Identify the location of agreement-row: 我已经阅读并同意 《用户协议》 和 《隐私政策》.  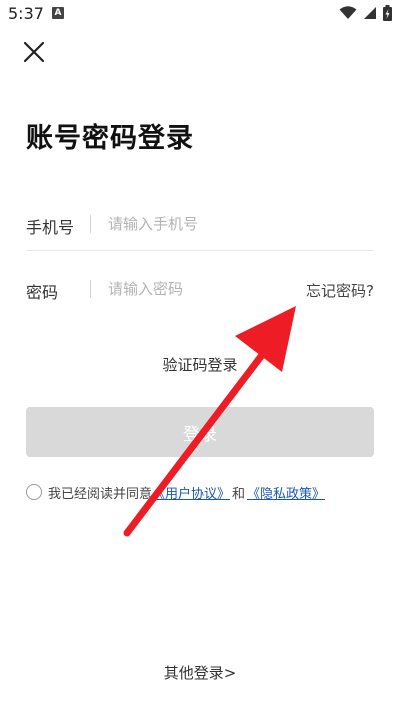
(175, 492).